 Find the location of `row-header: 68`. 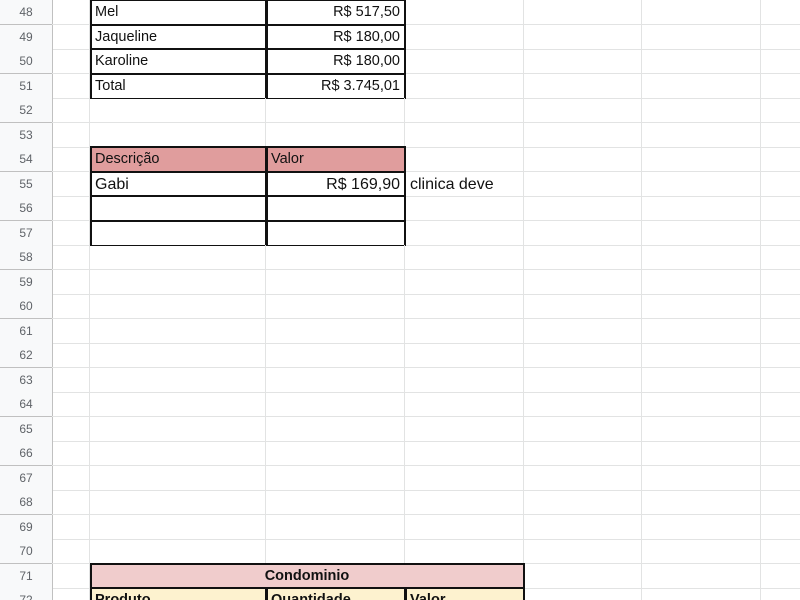

row-header: 68 is located at coordinates (26, 502).